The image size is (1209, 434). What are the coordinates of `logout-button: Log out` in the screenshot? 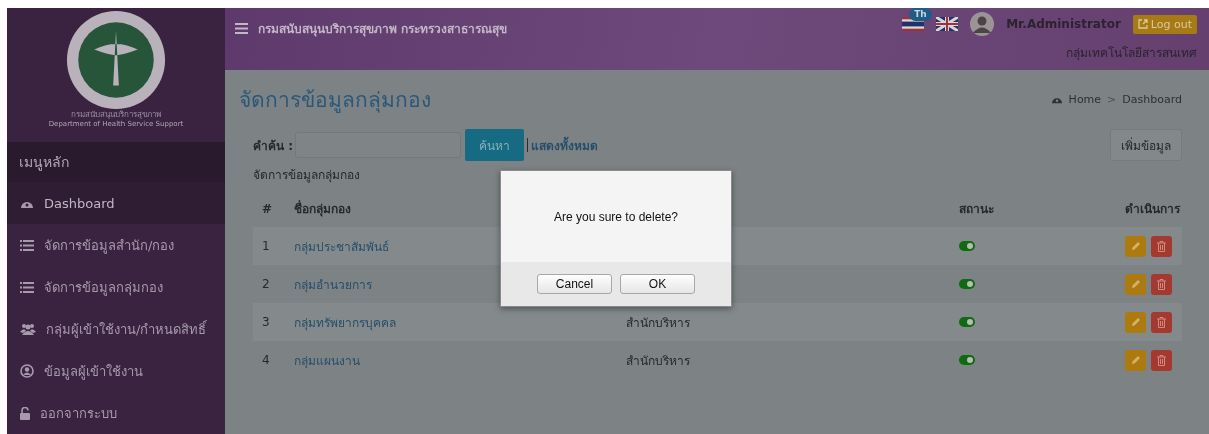 It's located at (1164, 24).